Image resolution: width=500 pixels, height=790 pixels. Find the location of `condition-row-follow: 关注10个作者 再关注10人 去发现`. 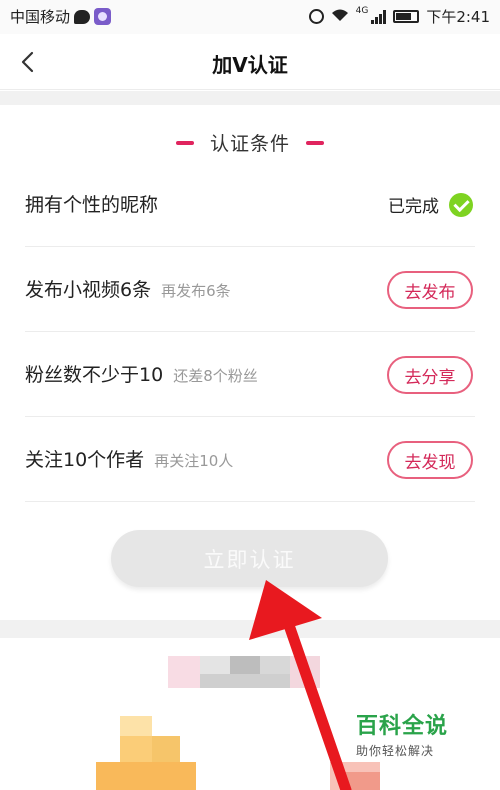

condition-row-follow: 关注10个作者 再关注10人 去发现 is located at coordinates (250, 460).